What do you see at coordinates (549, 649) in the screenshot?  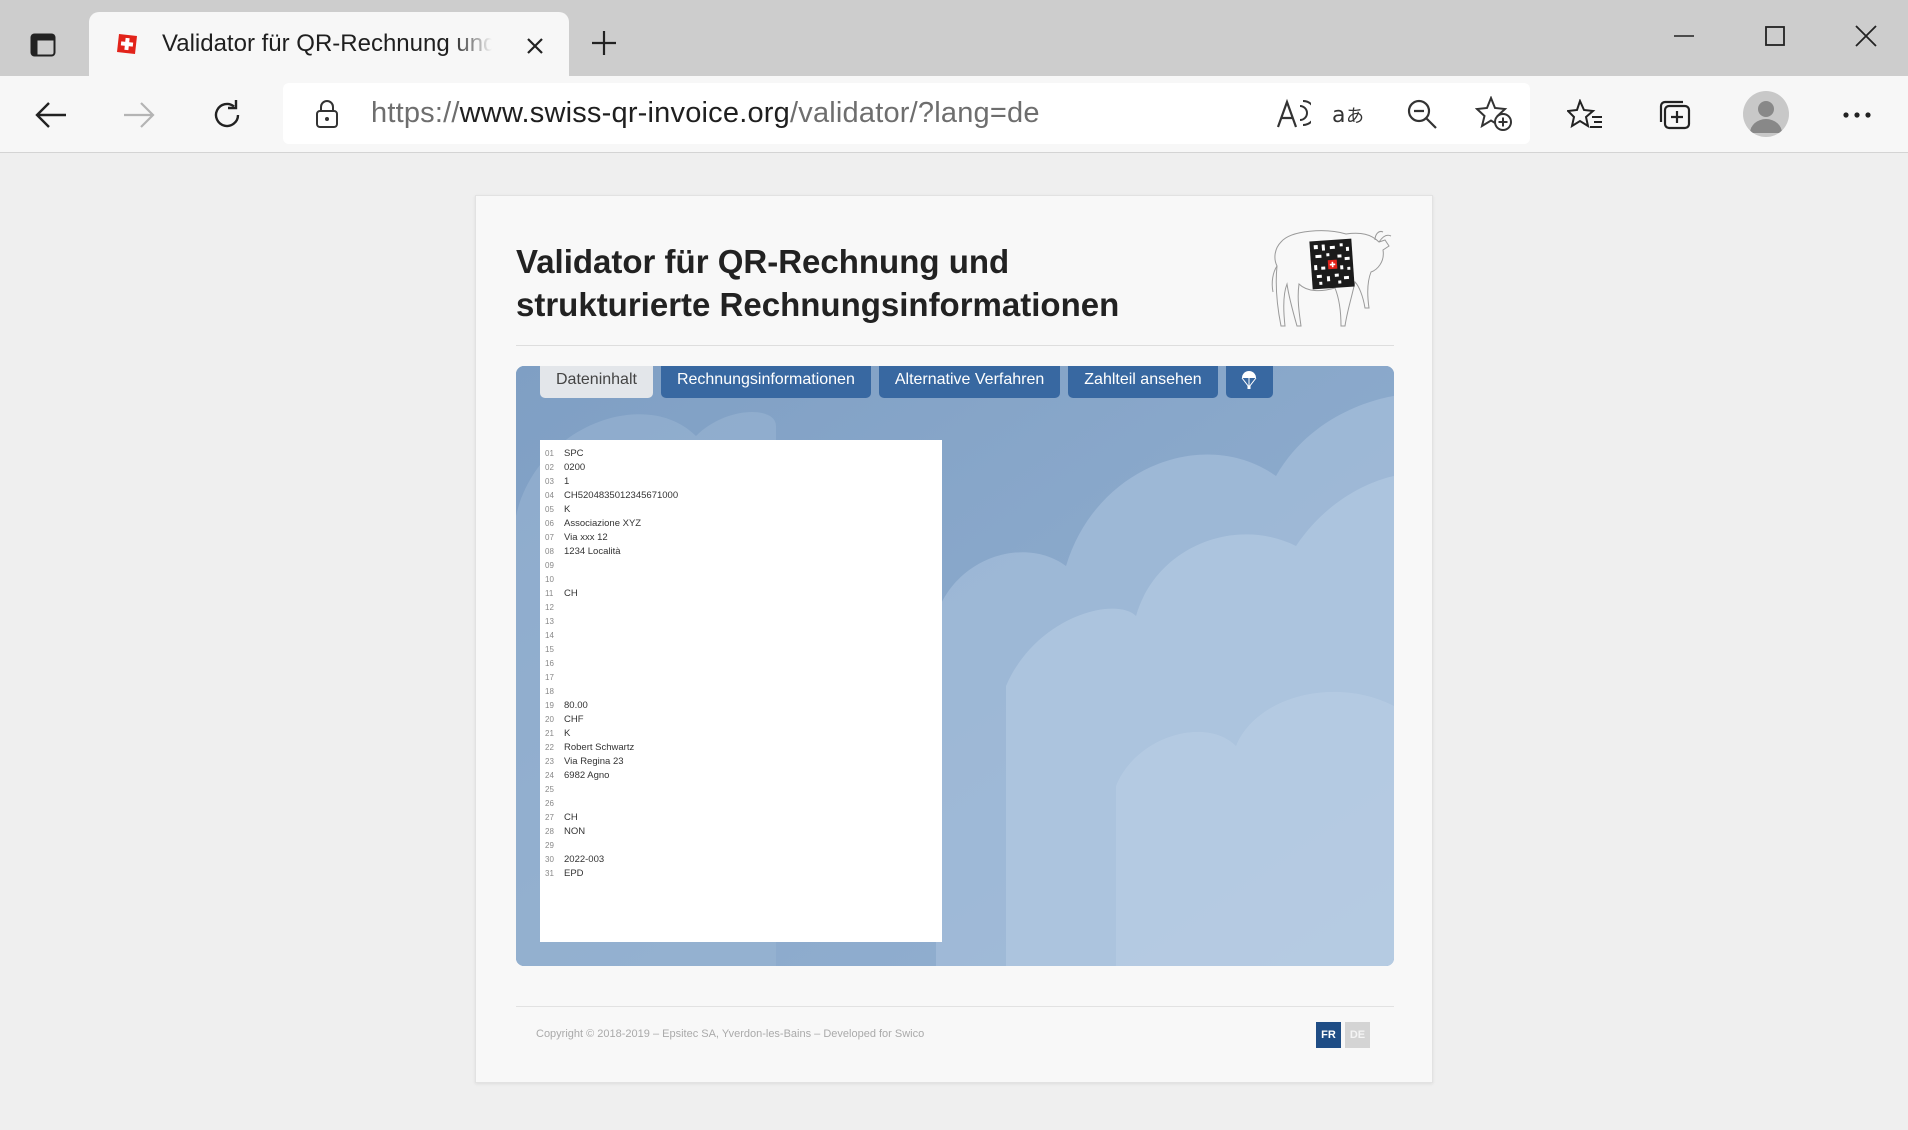 I see `line-number: 15` at bounding box center [549, 649].